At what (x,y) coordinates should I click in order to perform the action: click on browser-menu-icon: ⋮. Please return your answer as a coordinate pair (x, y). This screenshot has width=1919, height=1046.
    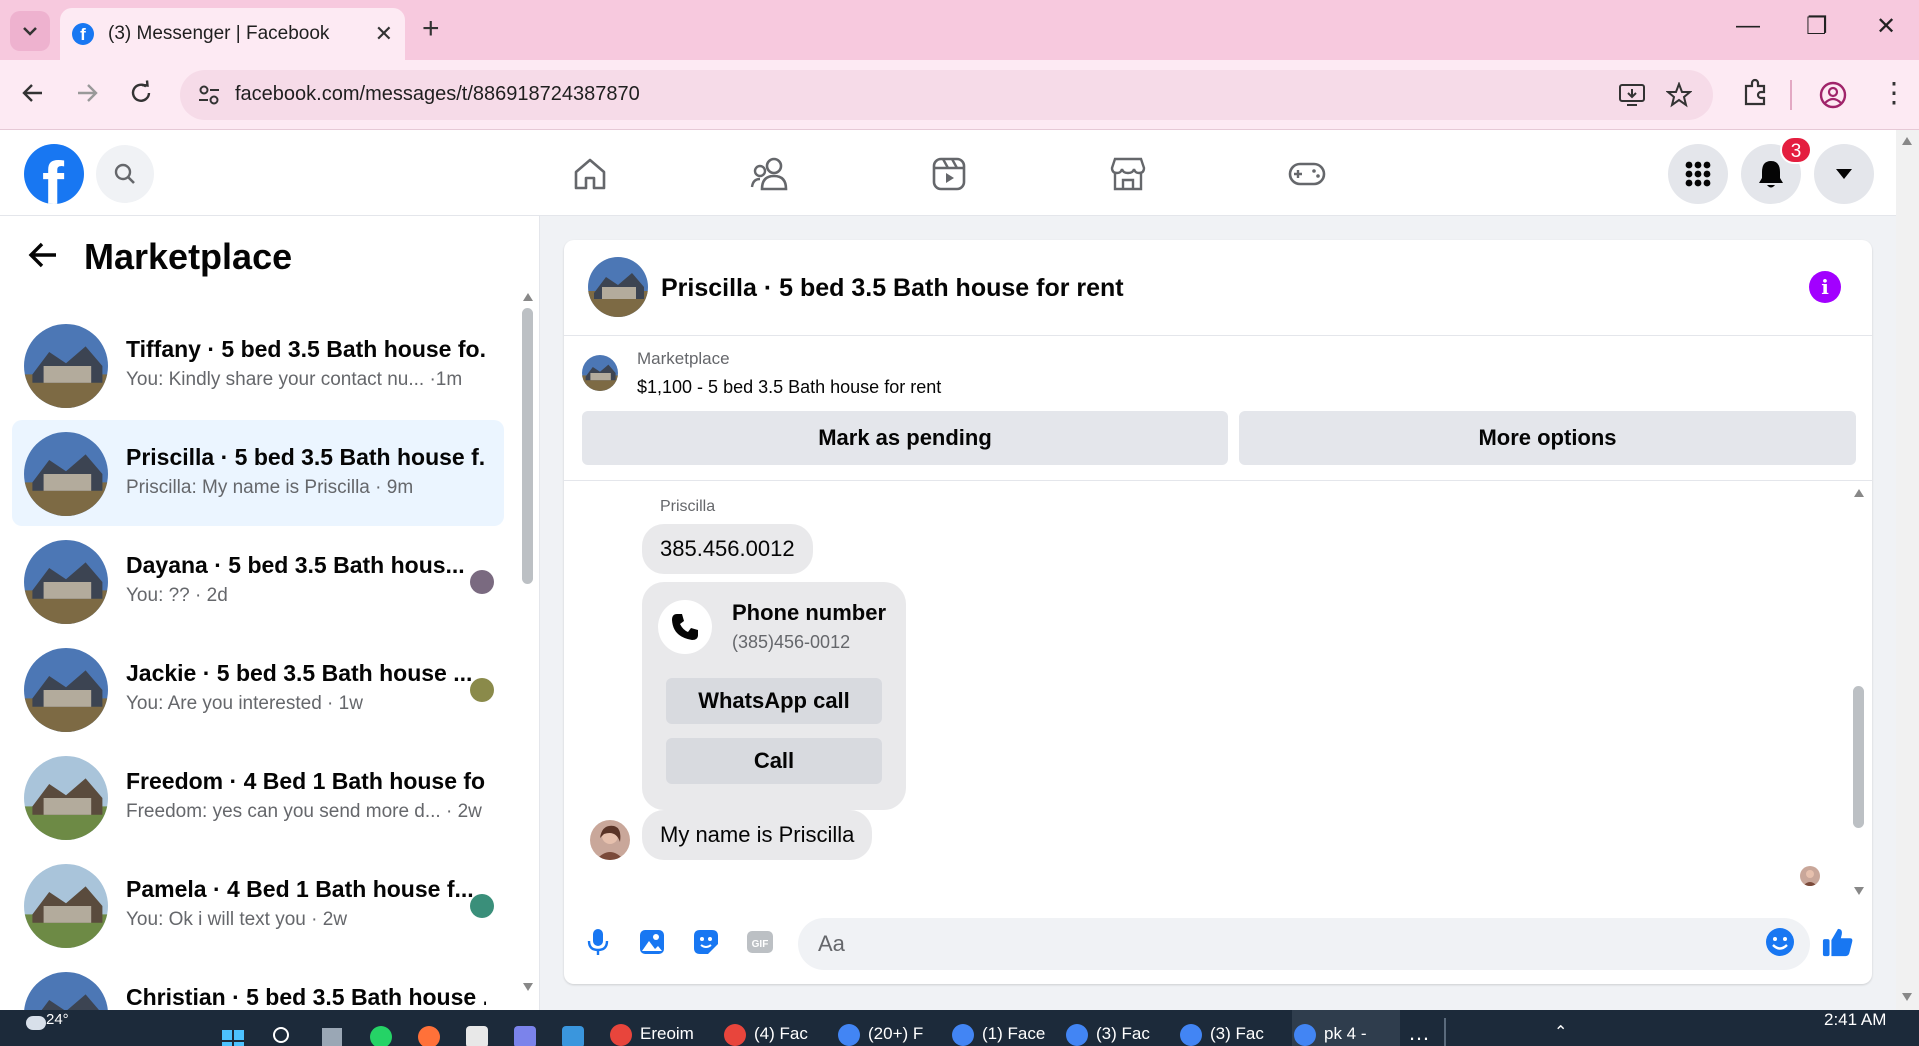
    Looking at the image, I should click on (1894, 92).